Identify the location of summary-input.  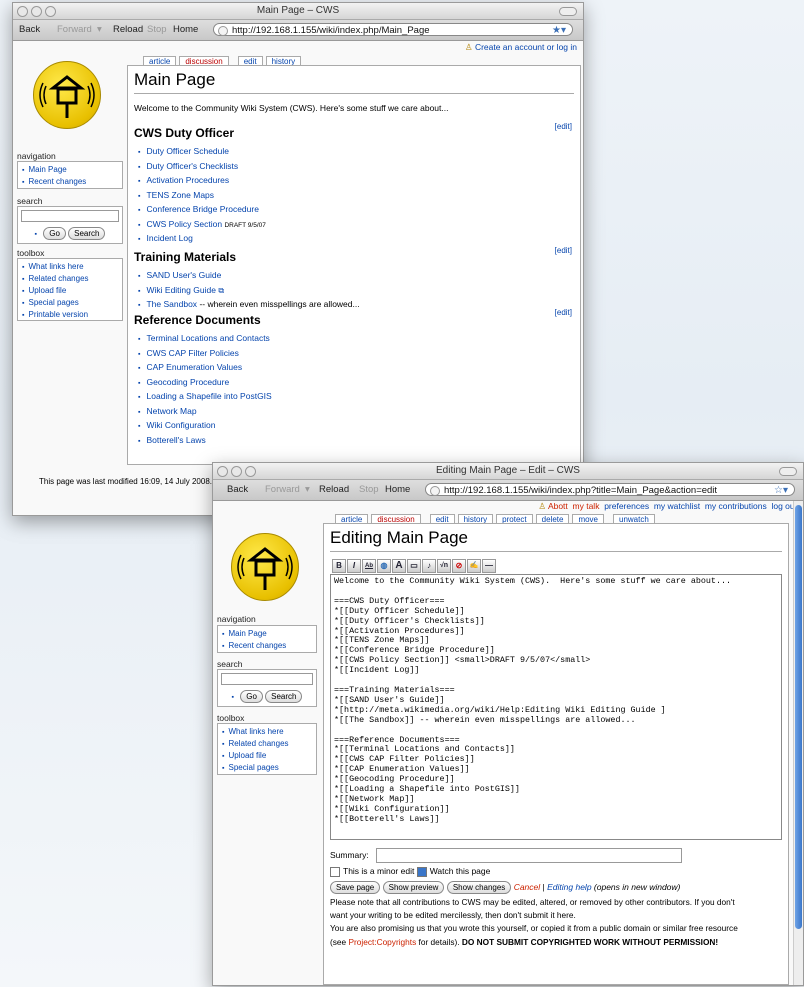
(529, 855).